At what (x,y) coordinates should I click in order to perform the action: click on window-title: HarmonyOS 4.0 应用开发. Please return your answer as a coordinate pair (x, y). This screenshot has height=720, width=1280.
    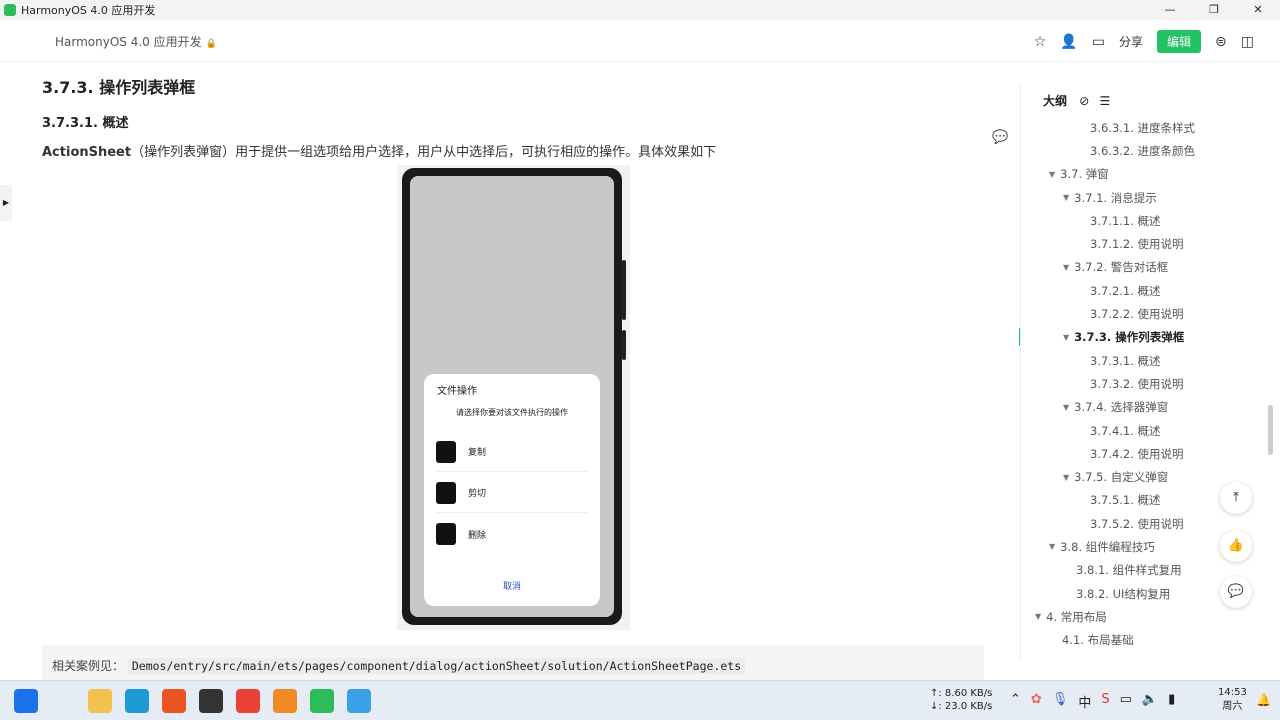
    Looking at the image, I should click on (88, 10).